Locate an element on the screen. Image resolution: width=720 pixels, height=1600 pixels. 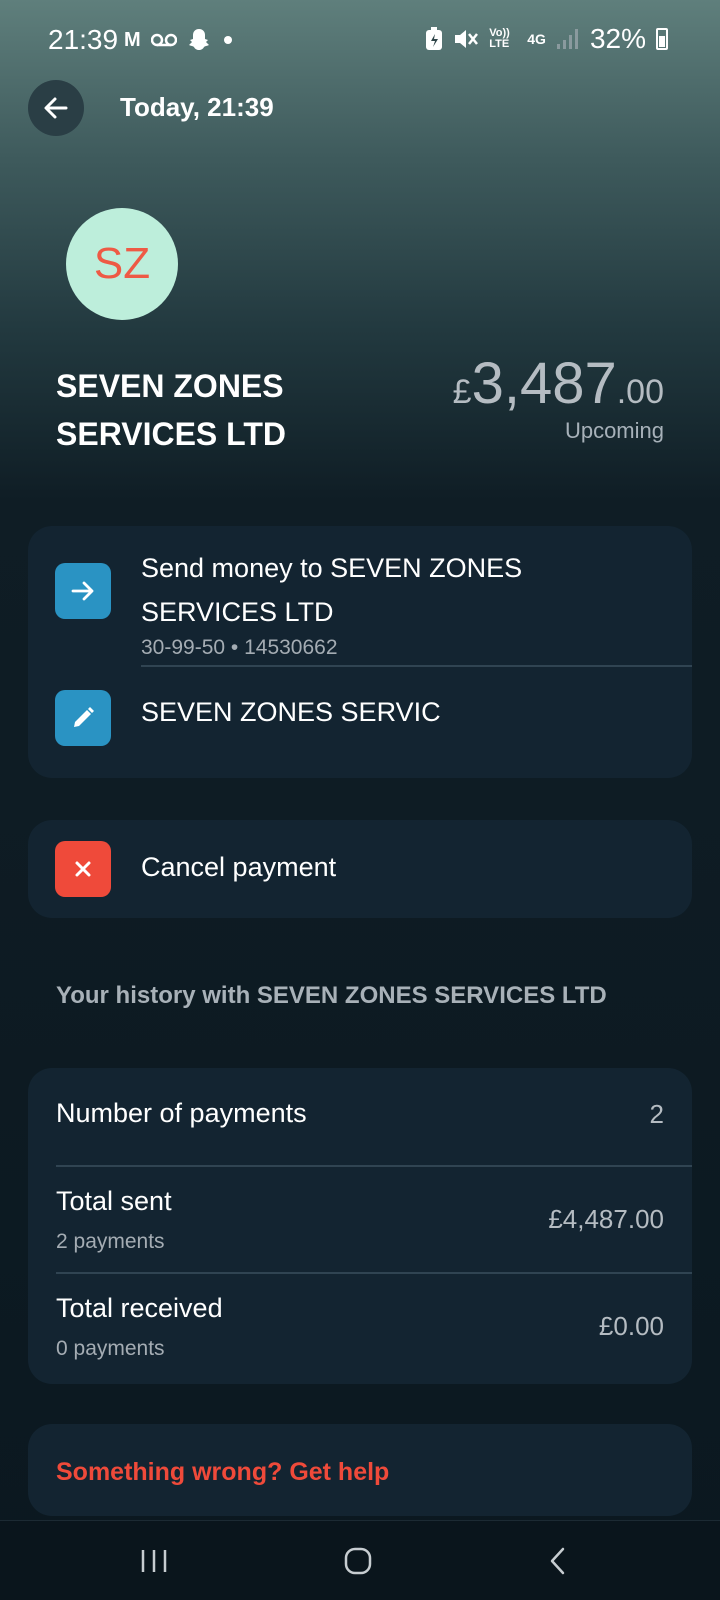
close-icon is located at coordinates (83, 869).